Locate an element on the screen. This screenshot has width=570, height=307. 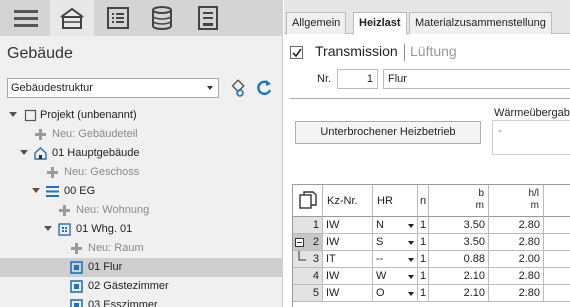
col-header-next is located at coordinates (557, 201).